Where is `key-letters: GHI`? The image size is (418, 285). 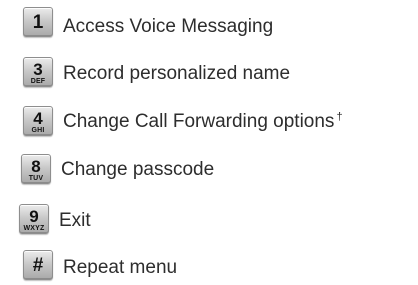 key-letters: GHI is located at coordinates (38, 130).